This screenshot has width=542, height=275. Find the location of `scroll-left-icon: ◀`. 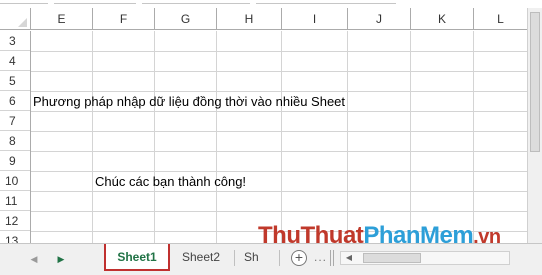

scroll-left-icon: ◀ is located at coordinates (349, 258).